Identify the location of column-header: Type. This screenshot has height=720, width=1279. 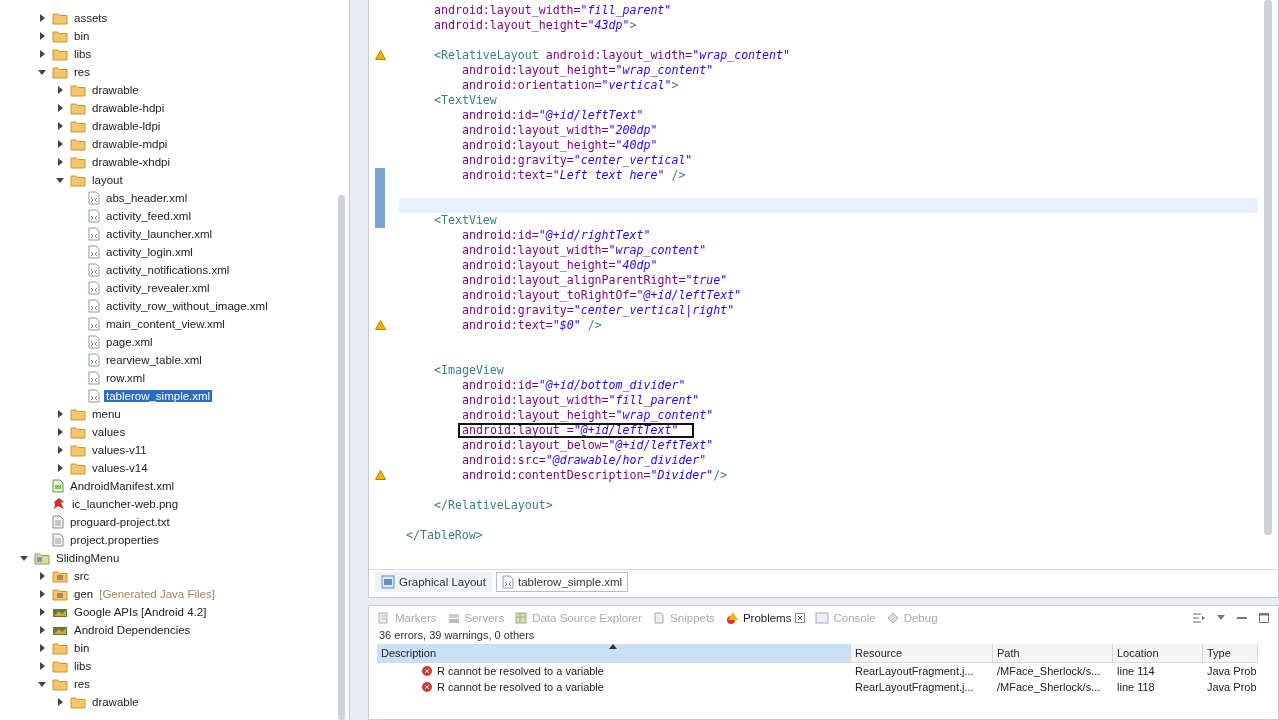
(1230, 653).